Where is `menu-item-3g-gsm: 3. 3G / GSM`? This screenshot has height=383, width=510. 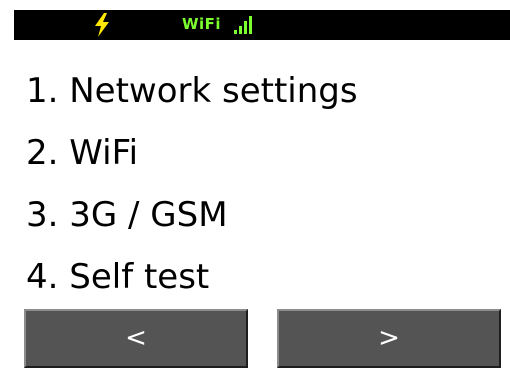
menu-item-3g-gsm: 3. 3G / GSM is located at coordinates (192, 215).